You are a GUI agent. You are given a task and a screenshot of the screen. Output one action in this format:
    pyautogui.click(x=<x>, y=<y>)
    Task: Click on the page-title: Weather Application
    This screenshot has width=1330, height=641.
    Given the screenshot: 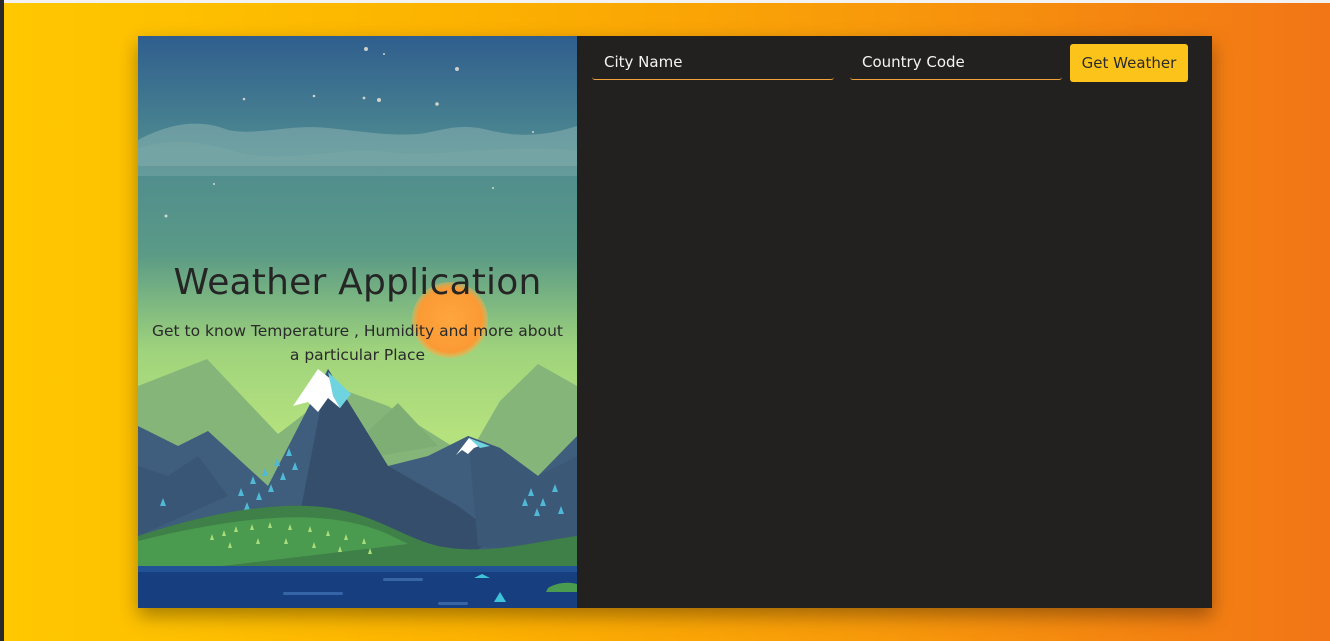 What is the action you would take?
    pyautogui.click(x=357, y=282)
    